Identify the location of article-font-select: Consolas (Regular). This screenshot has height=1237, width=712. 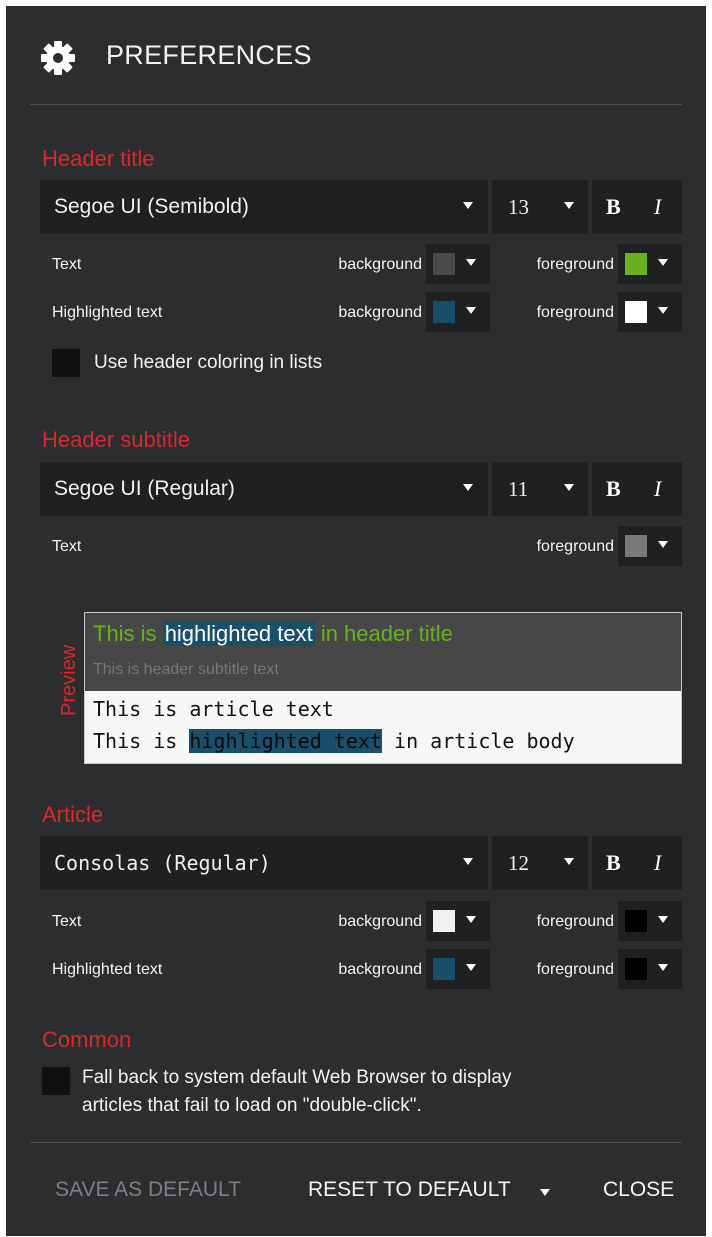
(264, 863).